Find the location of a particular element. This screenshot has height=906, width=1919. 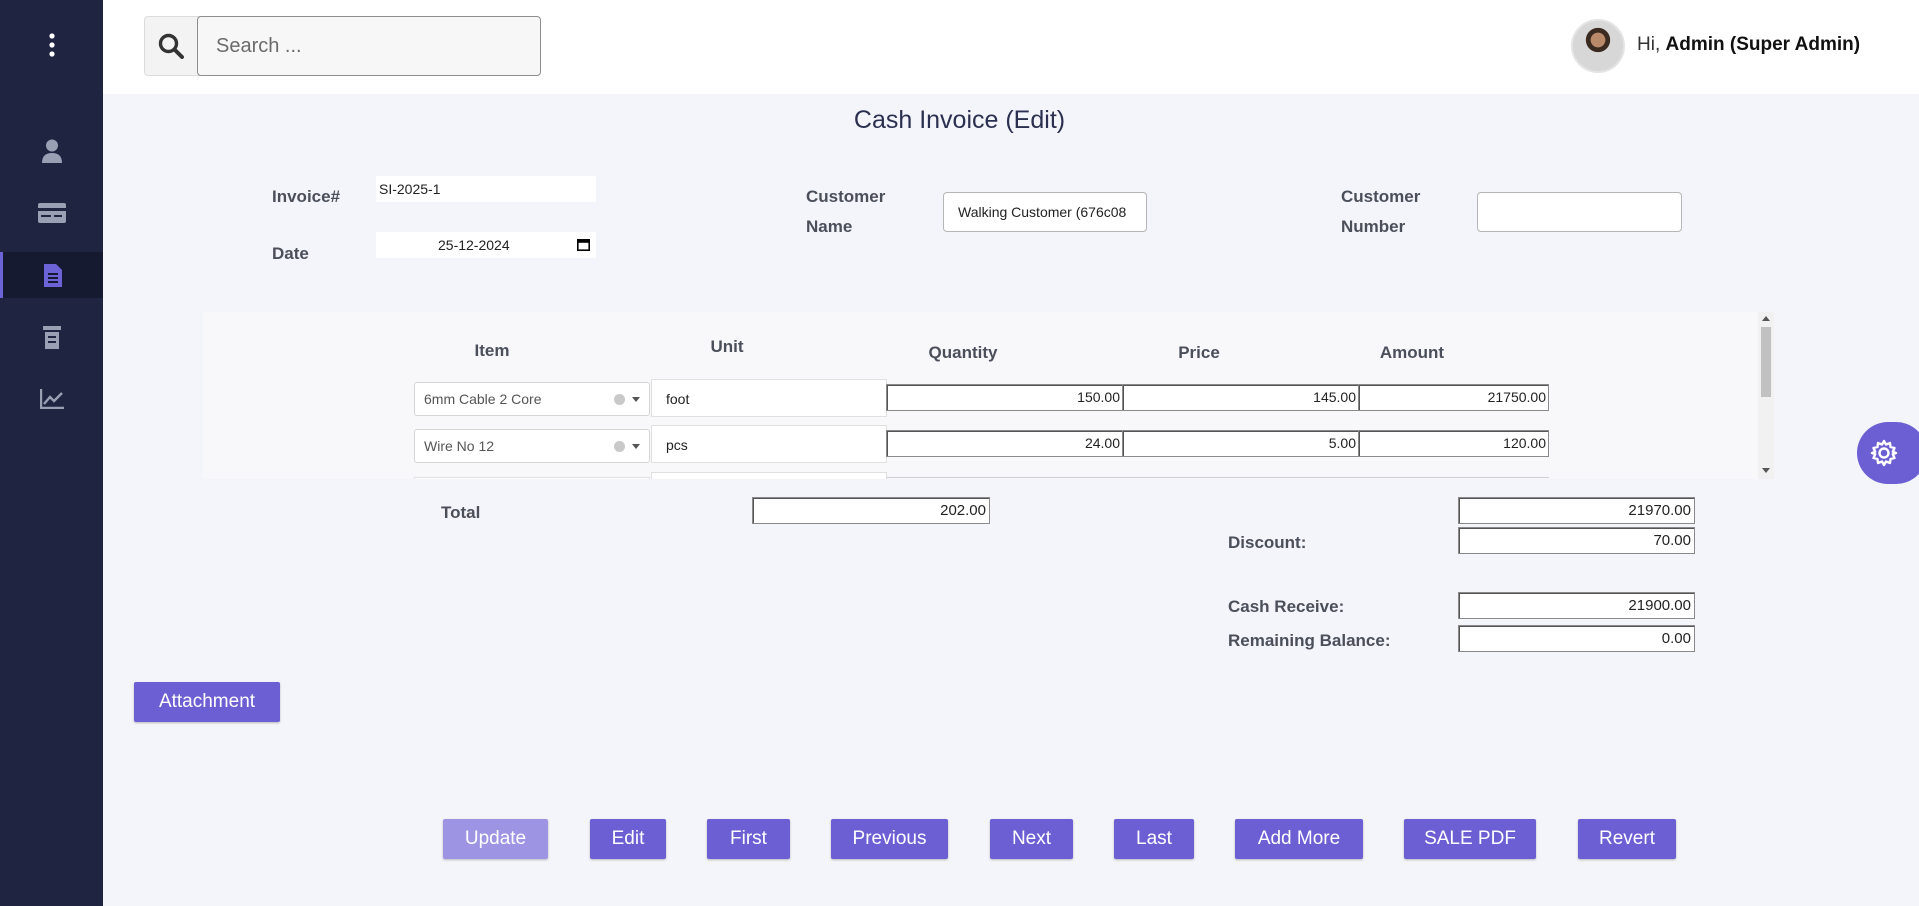

card-icon is located at coordinates (51, 213).